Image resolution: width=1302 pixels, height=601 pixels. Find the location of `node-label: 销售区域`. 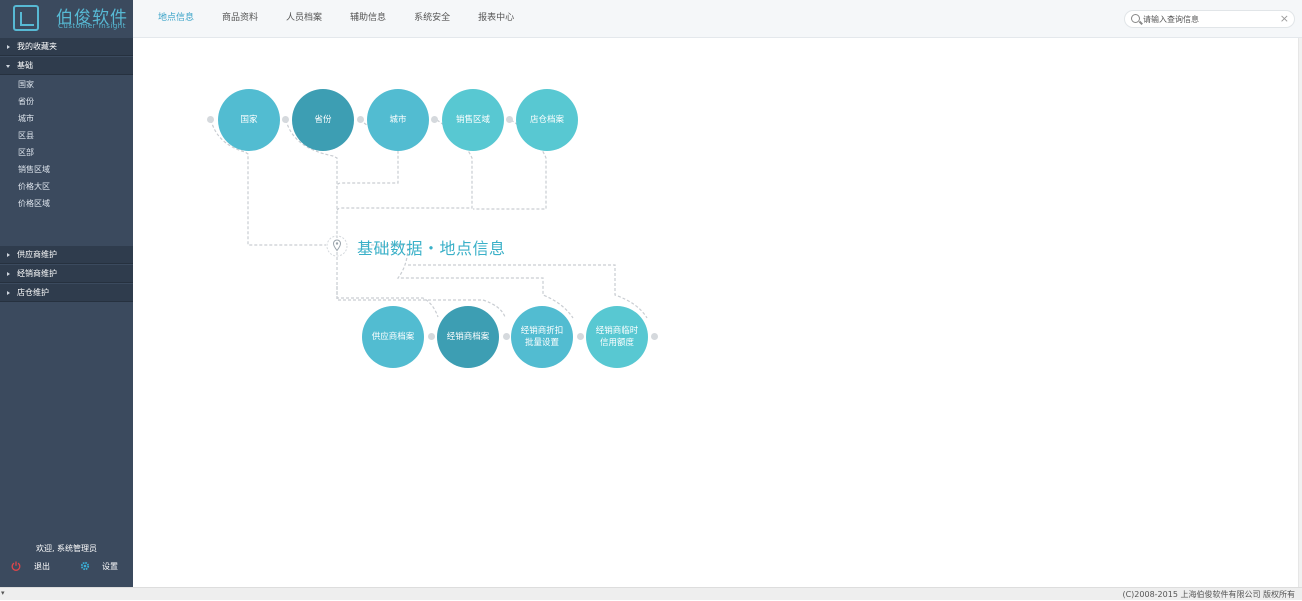

node-label: 销售区域 is located at coordinates (472, 120).